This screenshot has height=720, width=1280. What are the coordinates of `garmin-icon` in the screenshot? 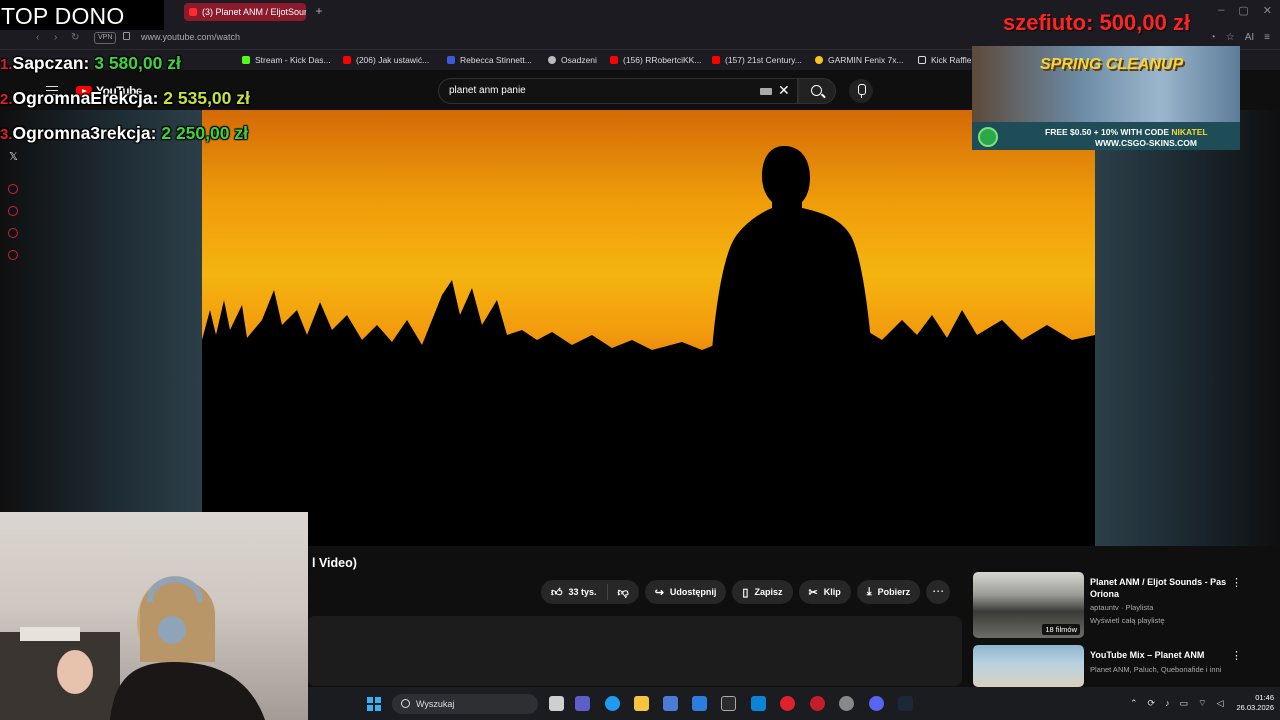 It's located at (819, 60).